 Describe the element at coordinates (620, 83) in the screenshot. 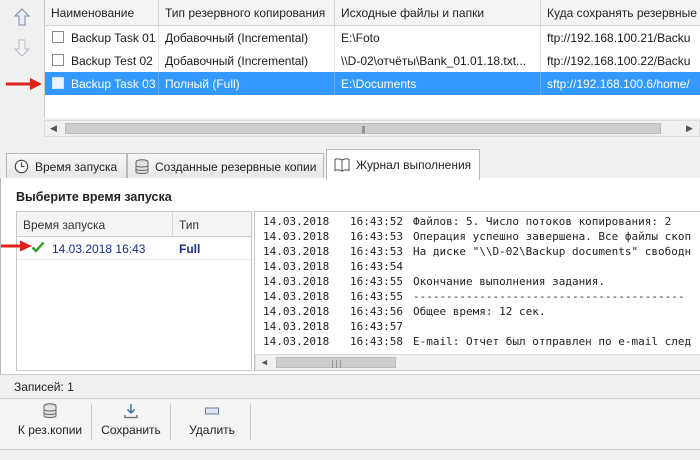

I see `task-destination: sftp://192.168.100.6/home/` at that location.